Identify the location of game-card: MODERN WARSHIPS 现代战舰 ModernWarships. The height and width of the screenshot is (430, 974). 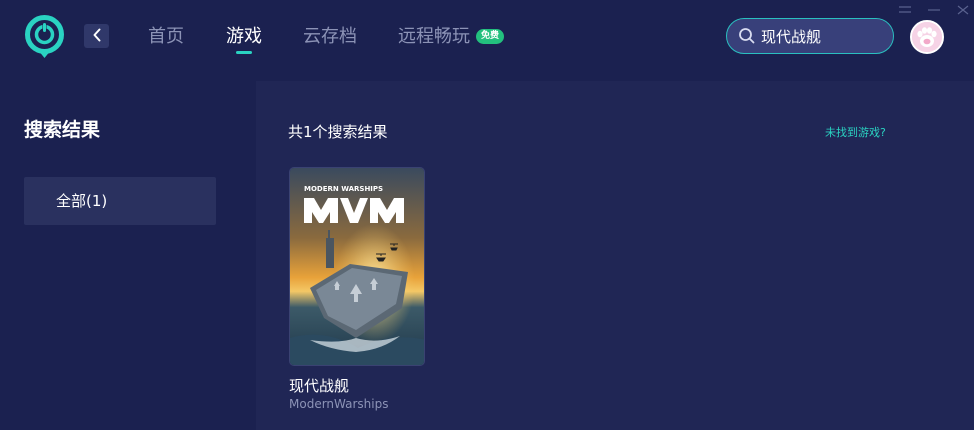
(357, 292).